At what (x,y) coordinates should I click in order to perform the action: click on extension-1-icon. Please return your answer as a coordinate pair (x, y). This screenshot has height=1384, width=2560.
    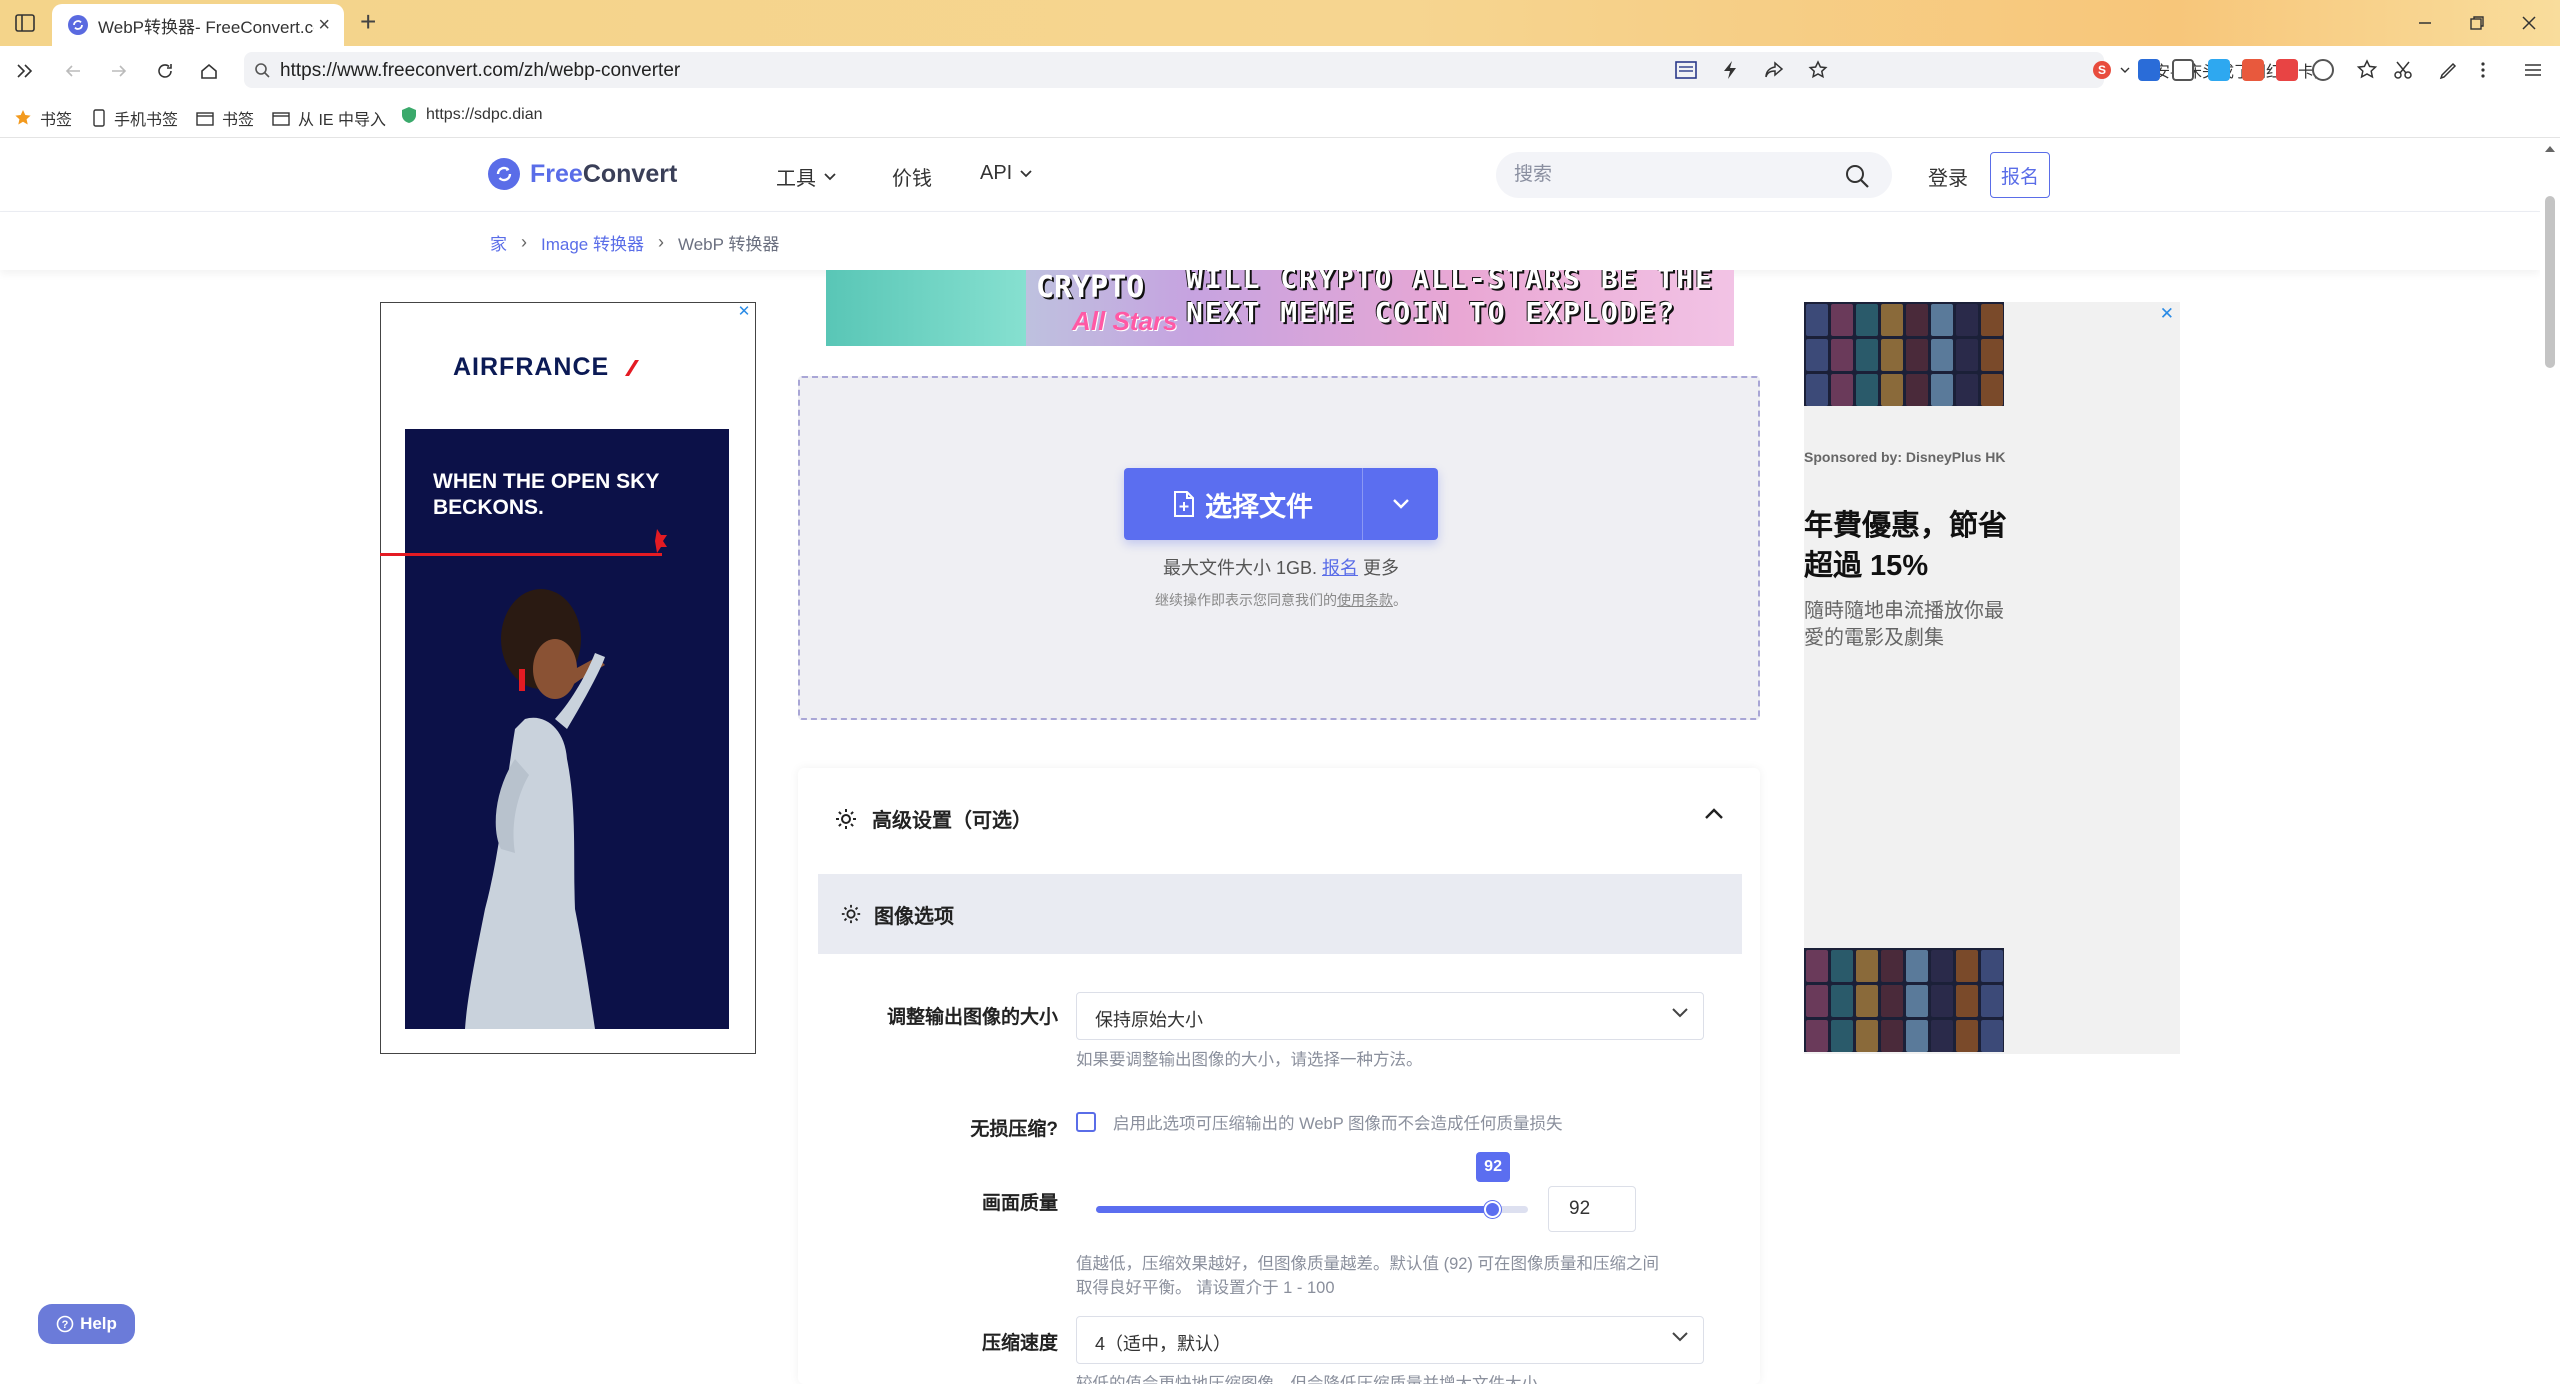
    Looking at the image, I should click on (2149, 70).